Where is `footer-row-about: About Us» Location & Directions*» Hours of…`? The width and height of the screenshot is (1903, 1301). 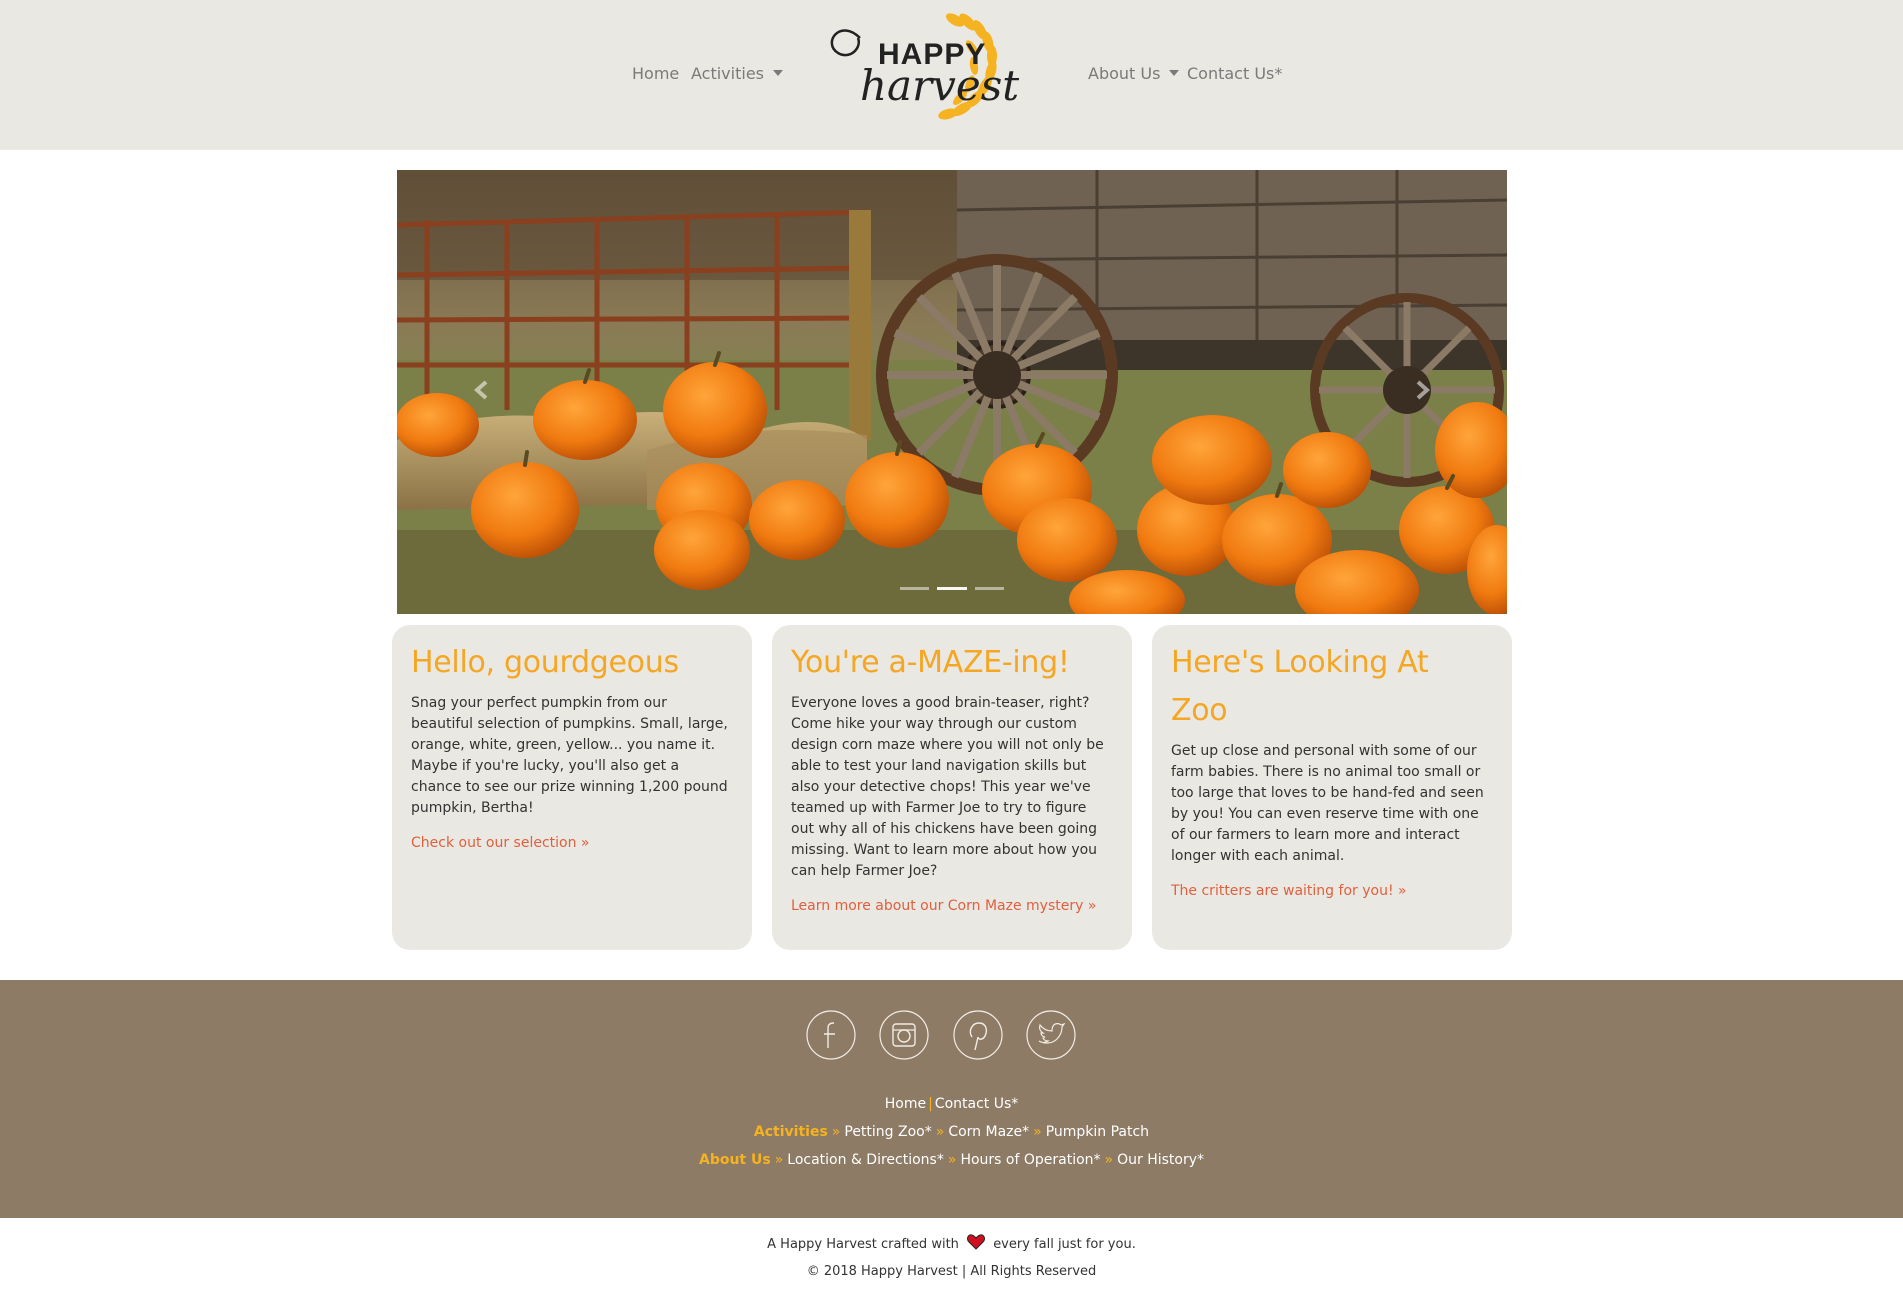
footer-row-about: About Us» Location & Directions*» Hours of… is located at coordinates (951, 1160).